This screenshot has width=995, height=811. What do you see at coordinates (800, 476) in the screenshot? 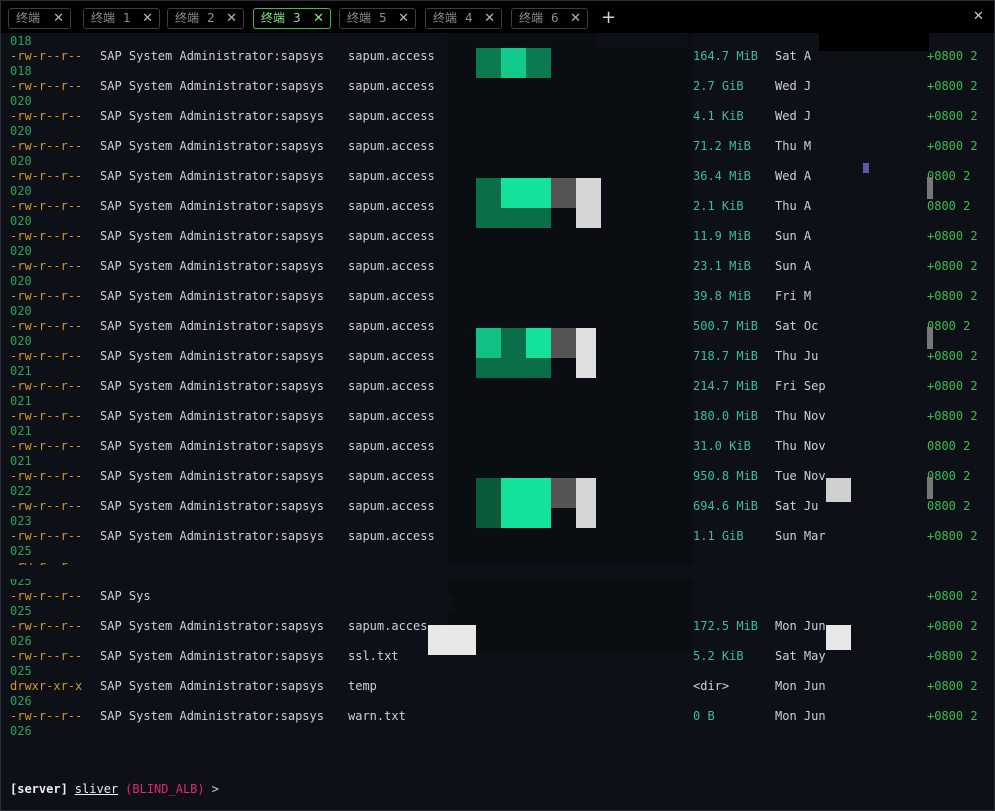
I see `date-column: Tue Nov` at bounding box center [800, 476].